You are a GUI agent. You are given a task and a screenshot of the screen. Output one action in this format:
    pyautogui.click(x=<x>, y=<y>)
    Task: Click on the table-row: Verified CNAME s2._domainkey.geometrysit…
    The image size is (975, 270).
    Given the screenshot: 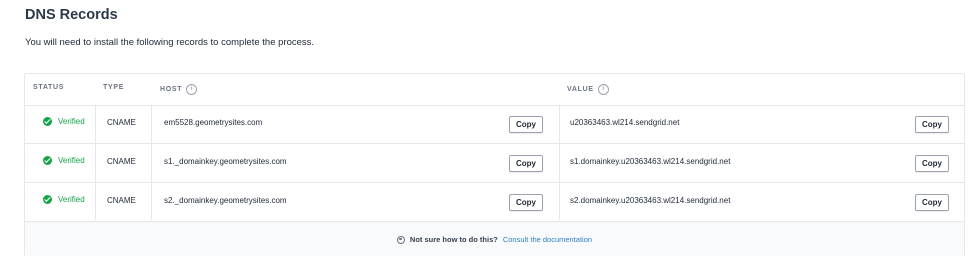 What is the action you would take?
    pyautogui.click(x=494, y=202)
    